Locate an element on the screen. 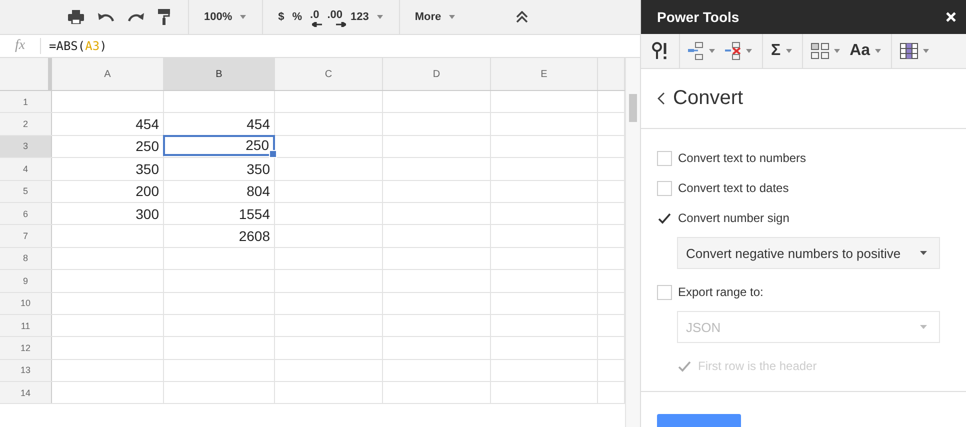 The image size is (966, 427). more-menu: More is located at coordinates (428, 17).